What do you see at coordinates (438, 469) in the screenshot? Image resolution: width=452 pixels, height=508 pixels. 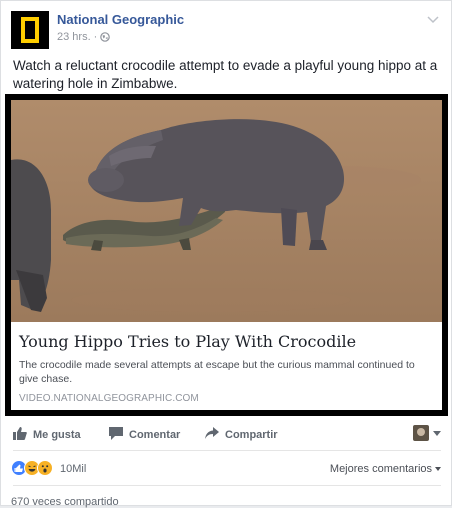 I see `sort-caret-down-icon` at bounding box center [438, 469].